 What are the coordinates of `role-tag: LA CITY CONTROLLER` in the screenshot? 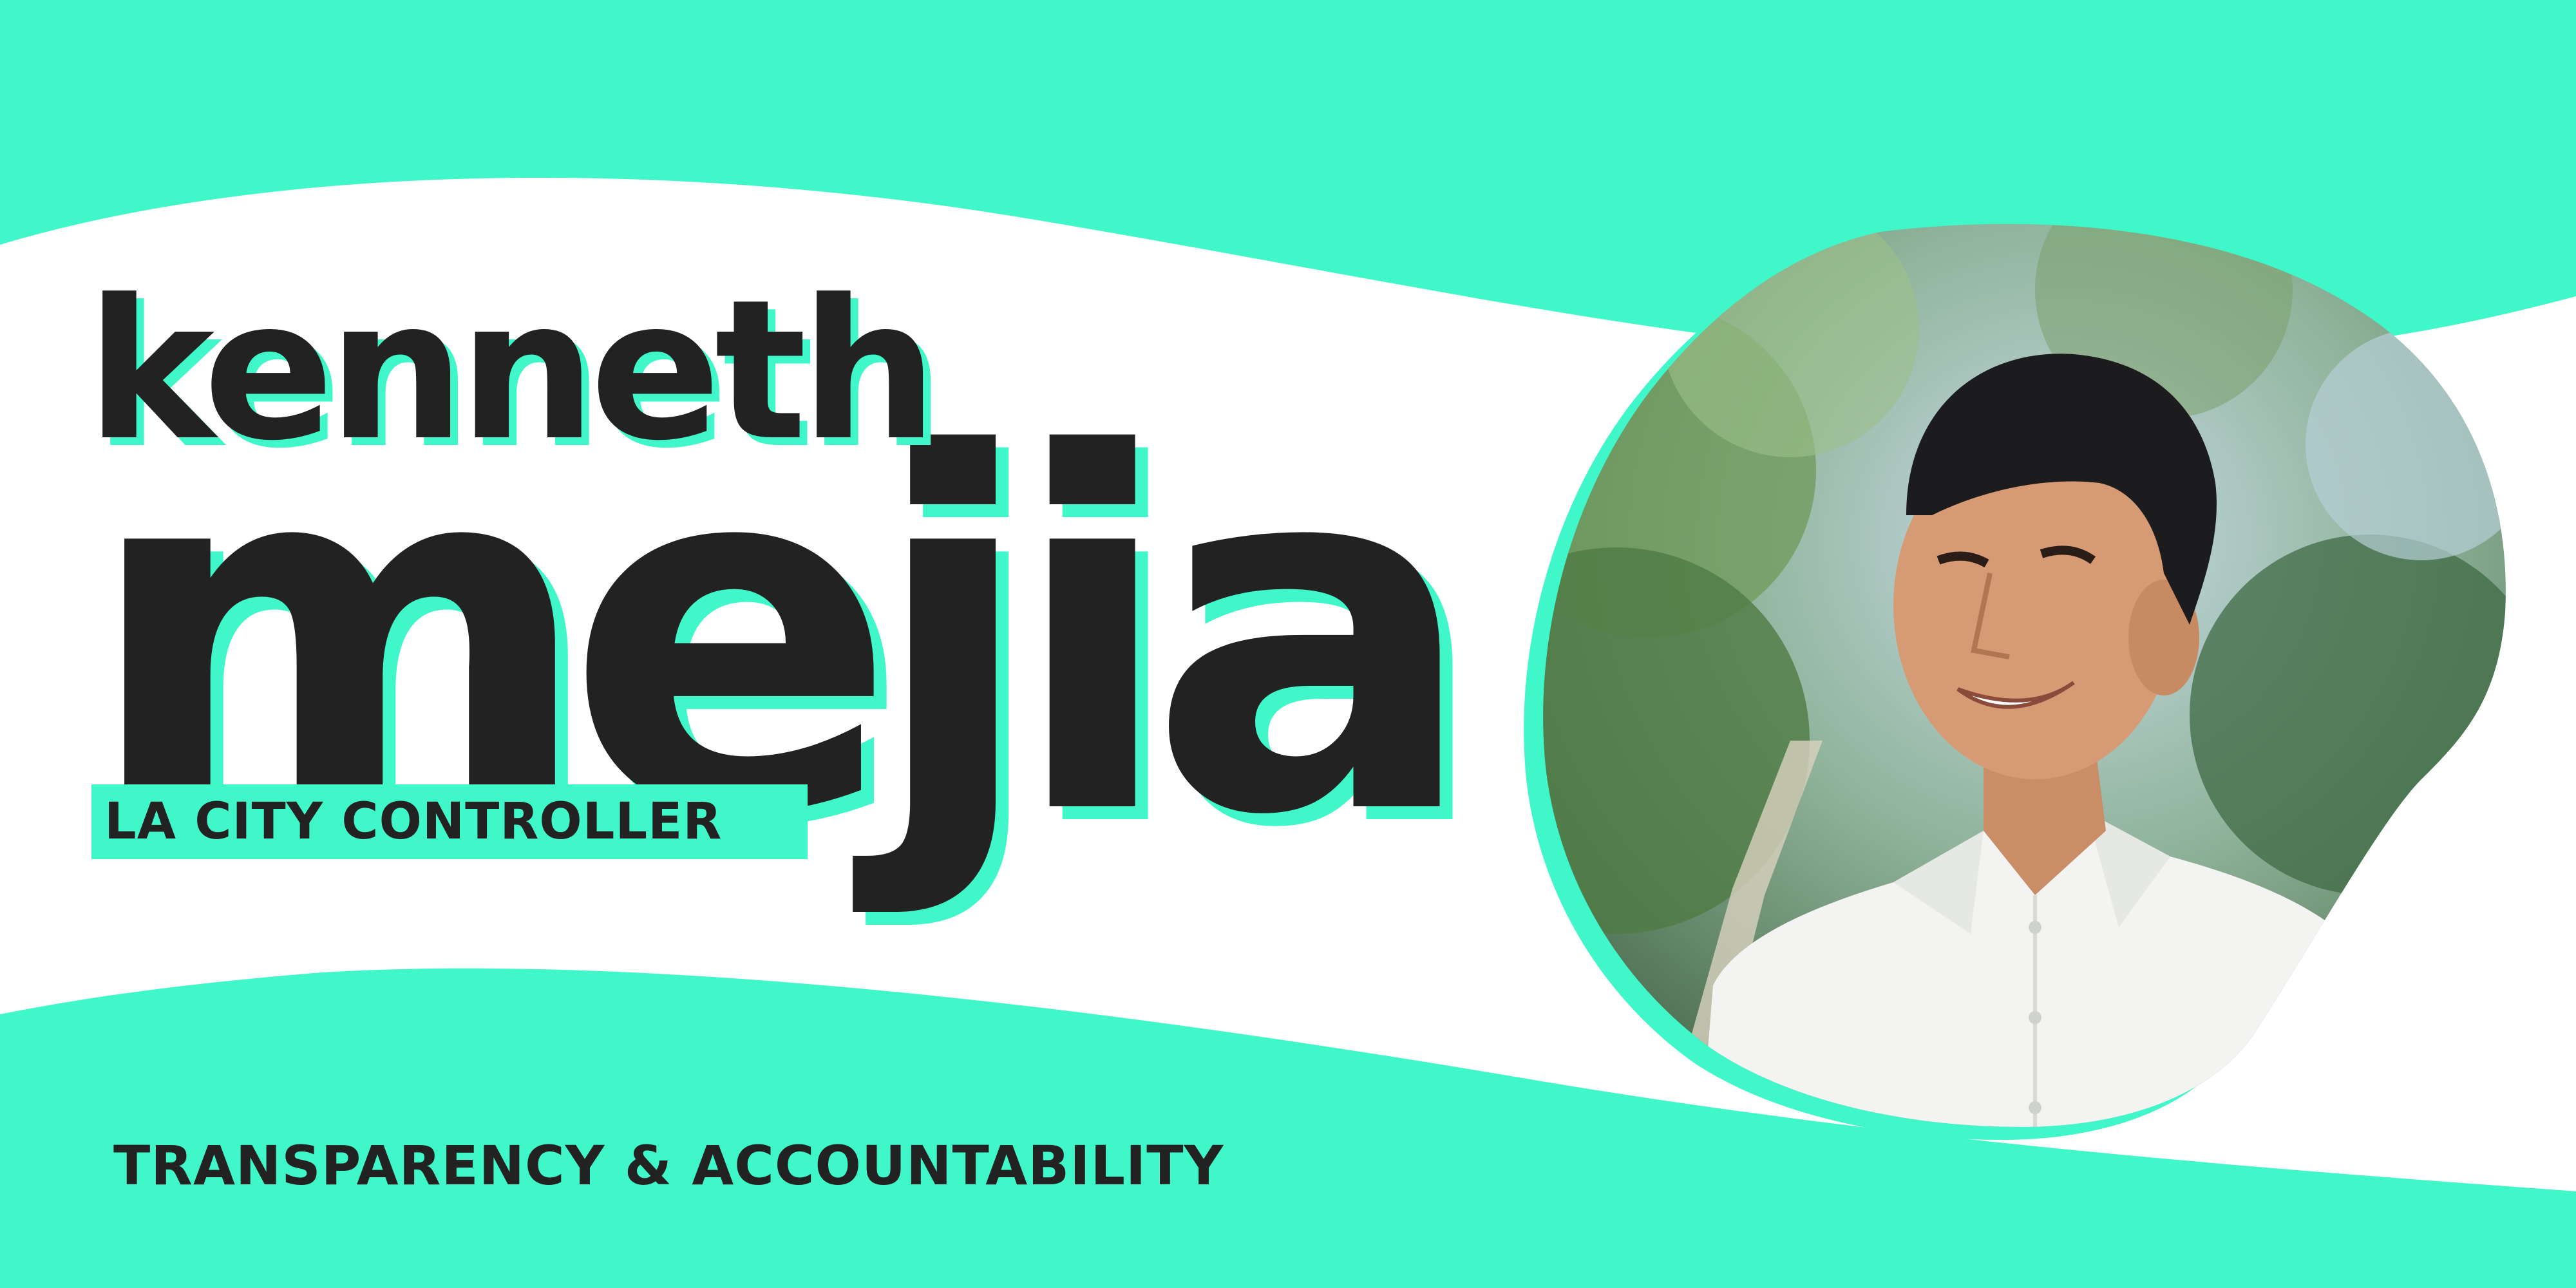 It's located at (449, 821).